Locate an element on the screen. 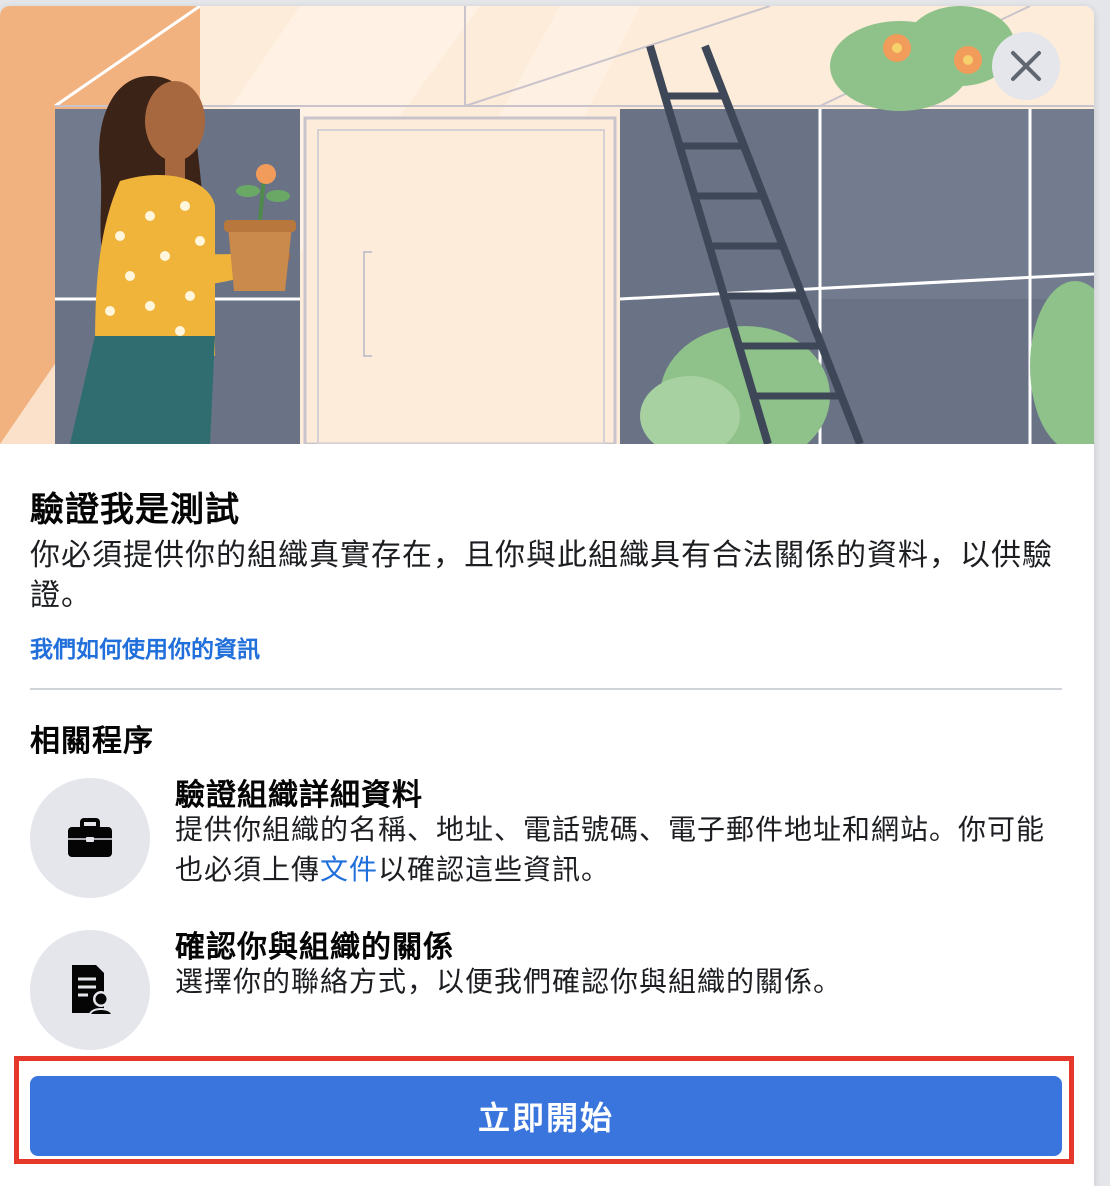 The height and width of the screenshot is (1186, 1110). step-confirm-relationship: 確認你與組織的關係 選擇你的聯絡方式，以便我們確認你與組織的關係。 is located at coordinates (546, 987).